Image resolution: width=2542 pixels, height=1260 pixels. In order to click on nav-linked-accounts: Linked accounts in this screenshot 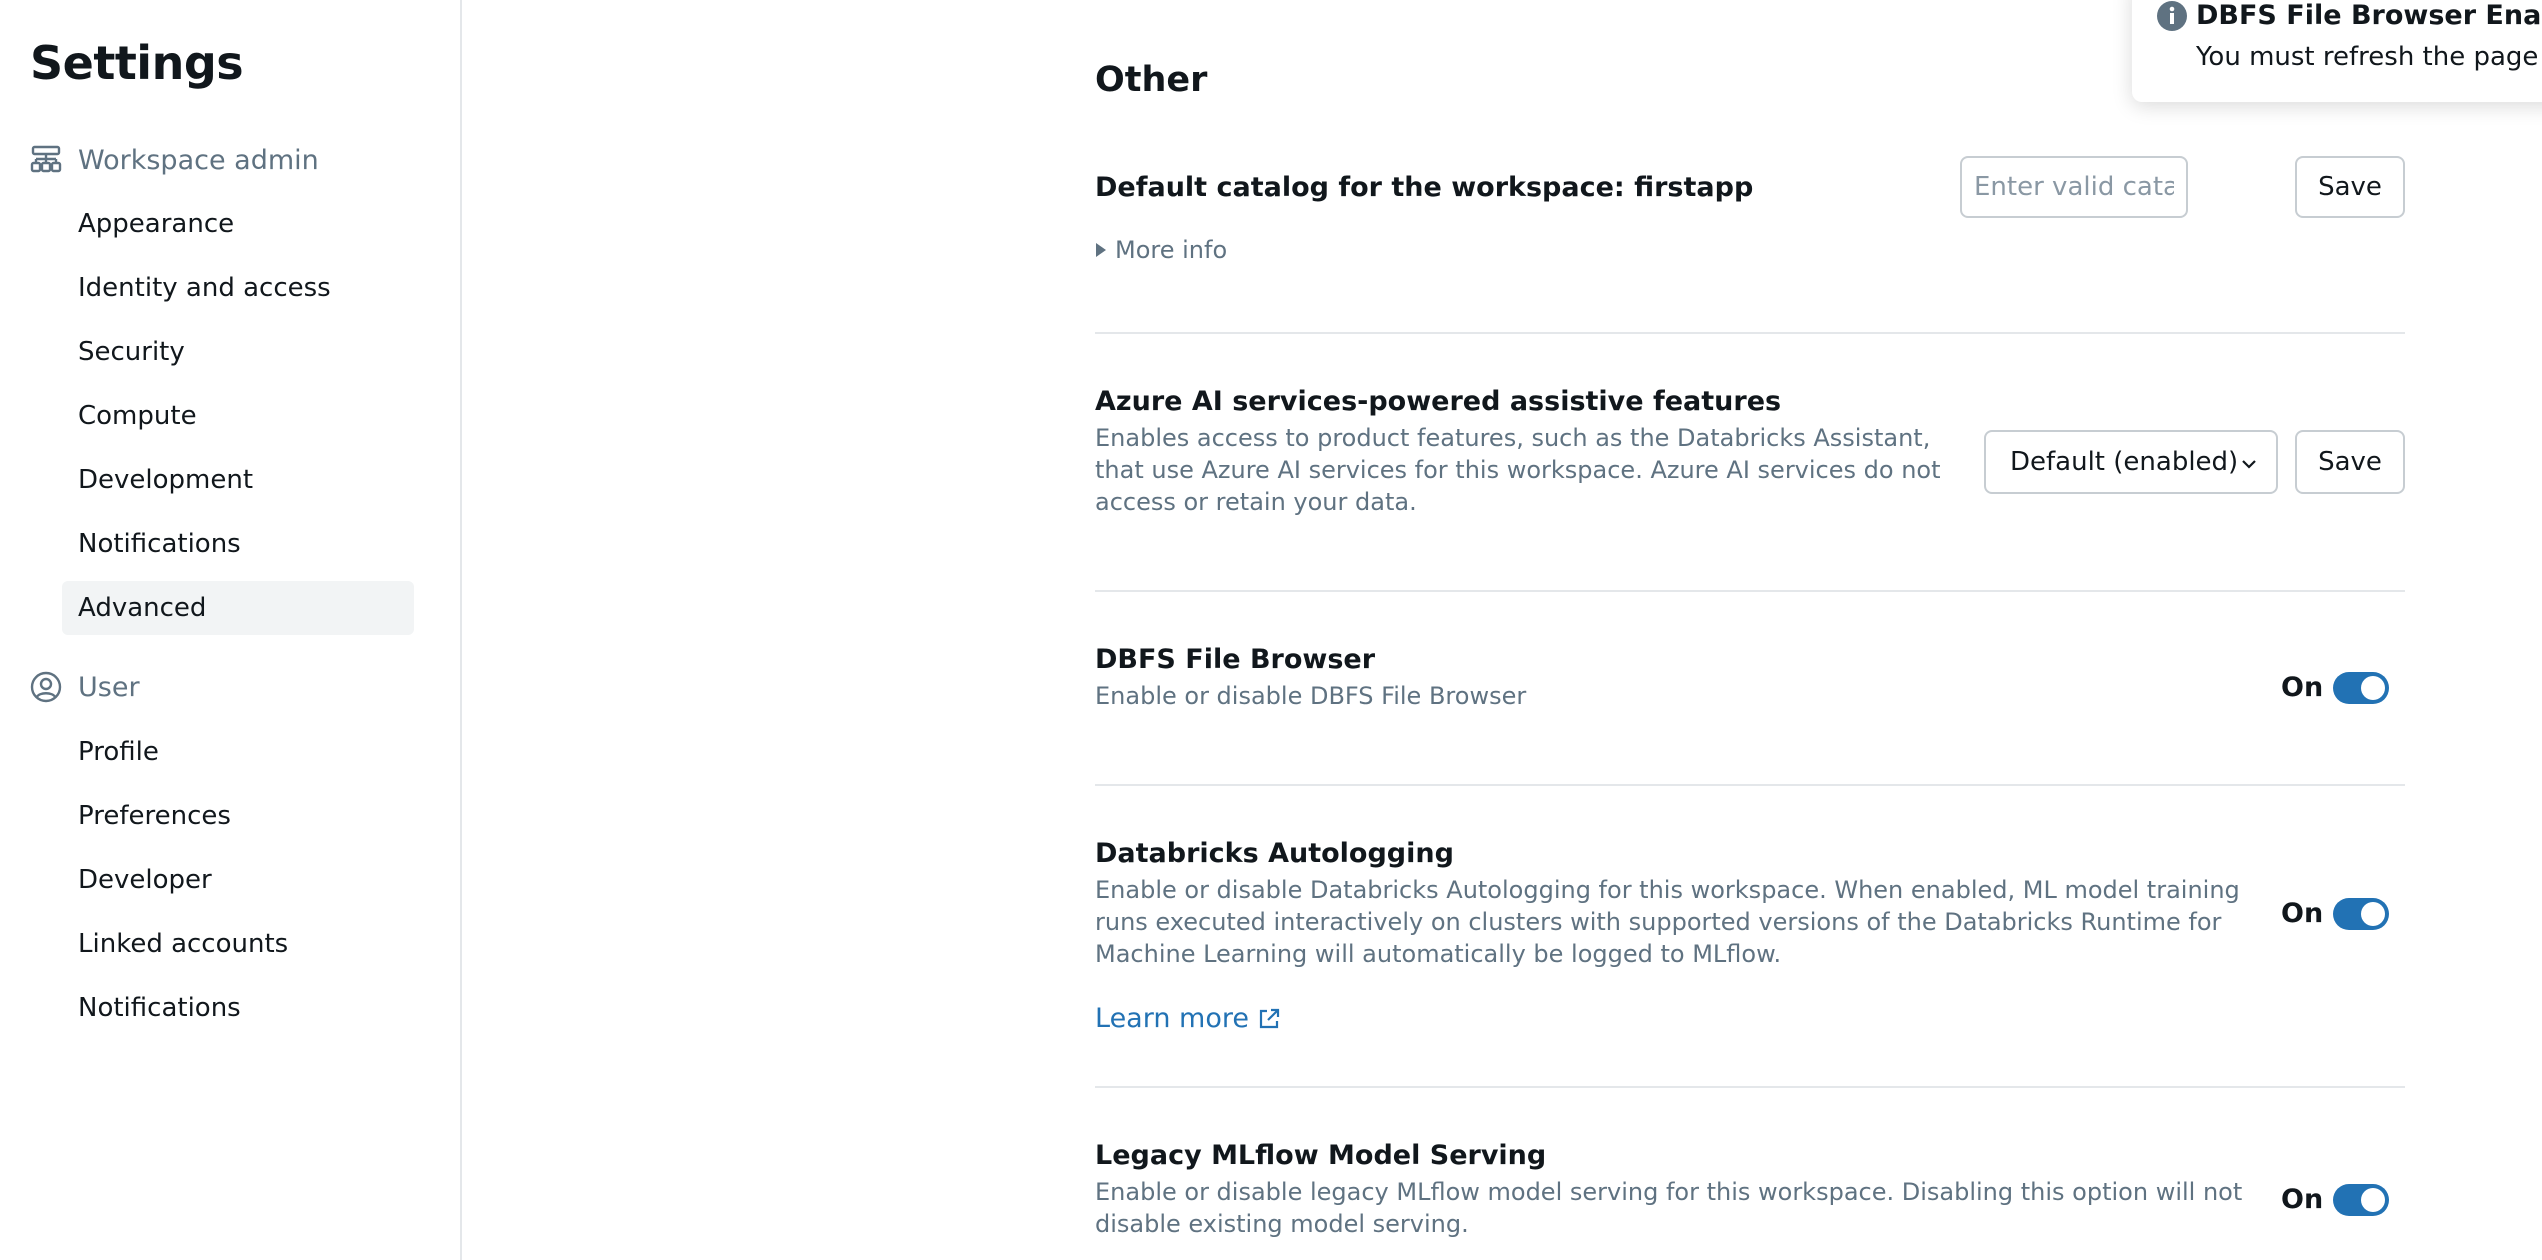, I will do `click(238, 944)`.